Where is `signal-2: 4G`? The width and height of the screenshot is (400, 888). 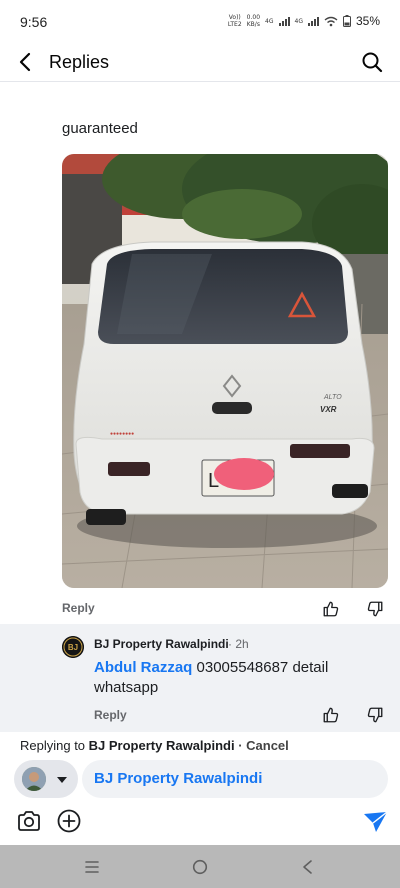 signal-2: 4G is located at coordinates (299, 21).